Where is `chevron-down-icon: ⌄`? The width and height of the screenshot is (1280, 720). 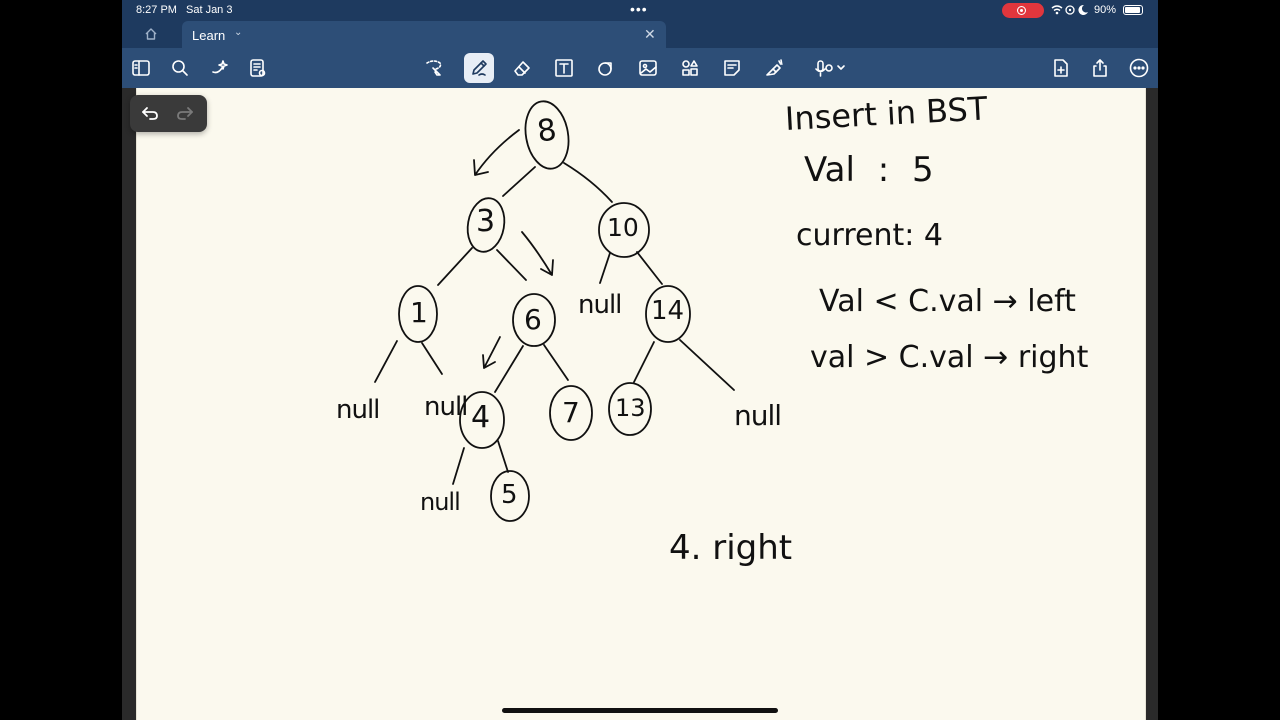 chevron-down-icon: ⌄ is located at coordinates (238, 32).